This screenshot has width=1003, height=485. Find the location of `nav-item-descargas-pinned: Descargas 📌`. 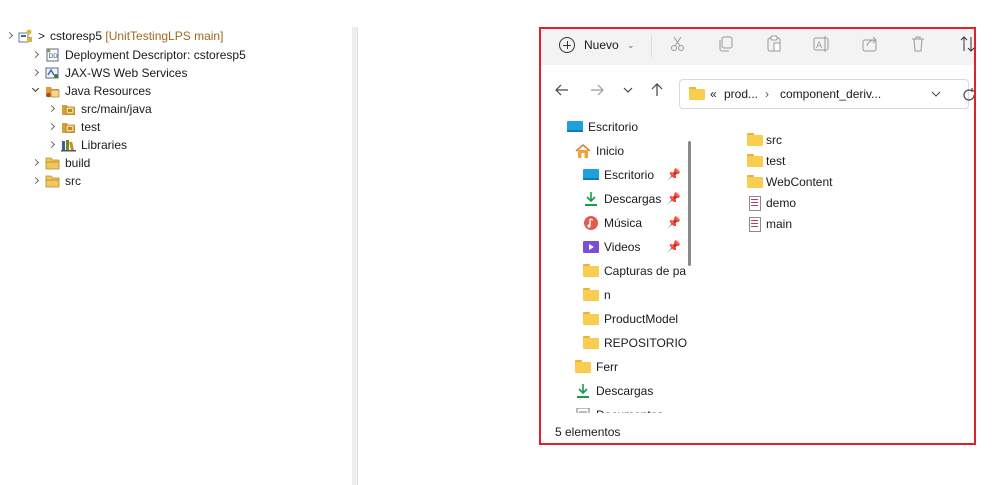

nav-item-descargas-pinned: Descargas 📌 is located at coordinates (635, 199).